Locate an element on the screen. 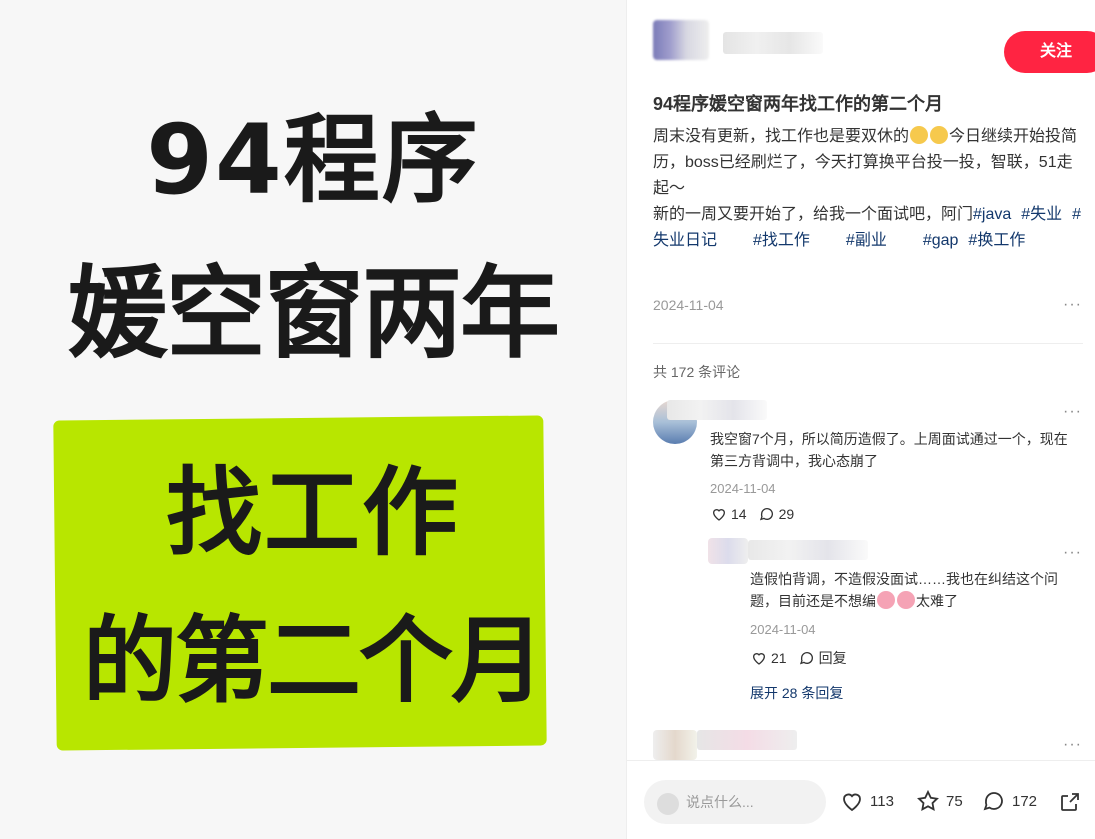  post-title: 94程序媛空窗两年找工作的第二个月 is located at coordinates (798, 104).